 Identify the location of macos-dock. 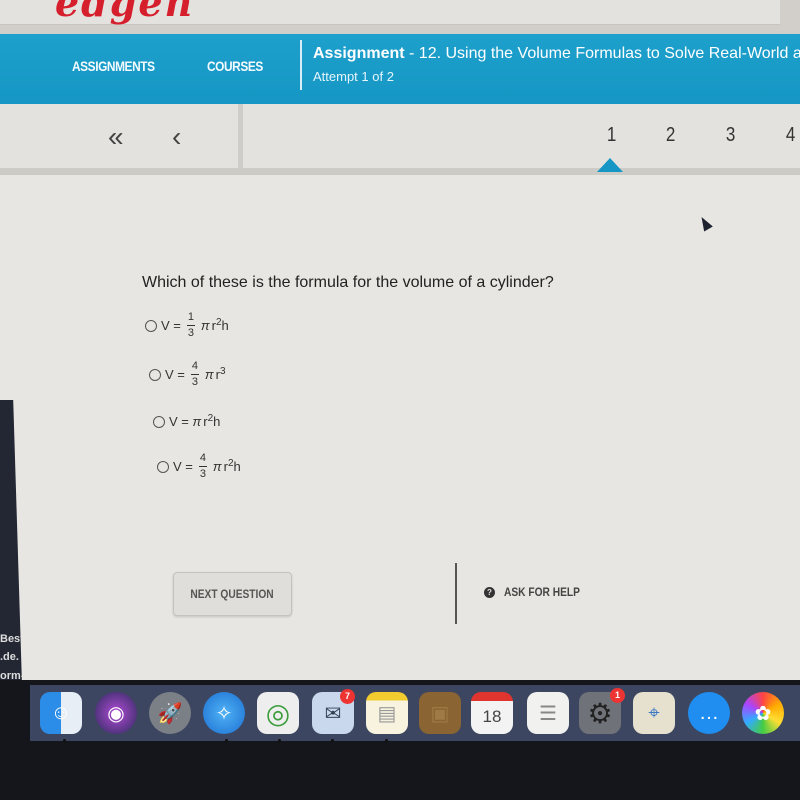
(415, 713).